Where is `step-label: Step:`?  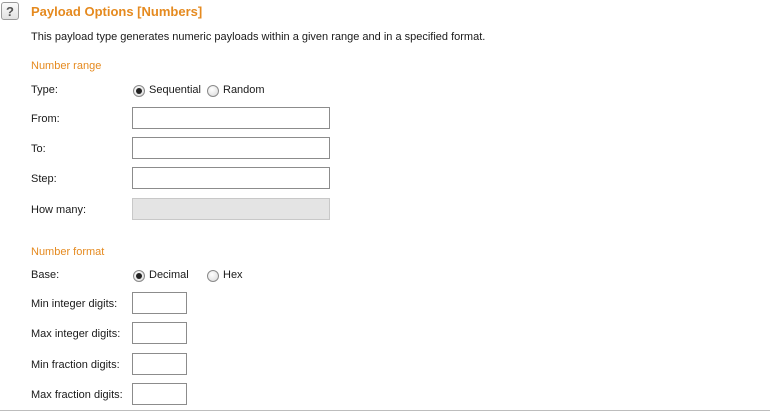
step-label: Step: is located at coordinates (44, 179).